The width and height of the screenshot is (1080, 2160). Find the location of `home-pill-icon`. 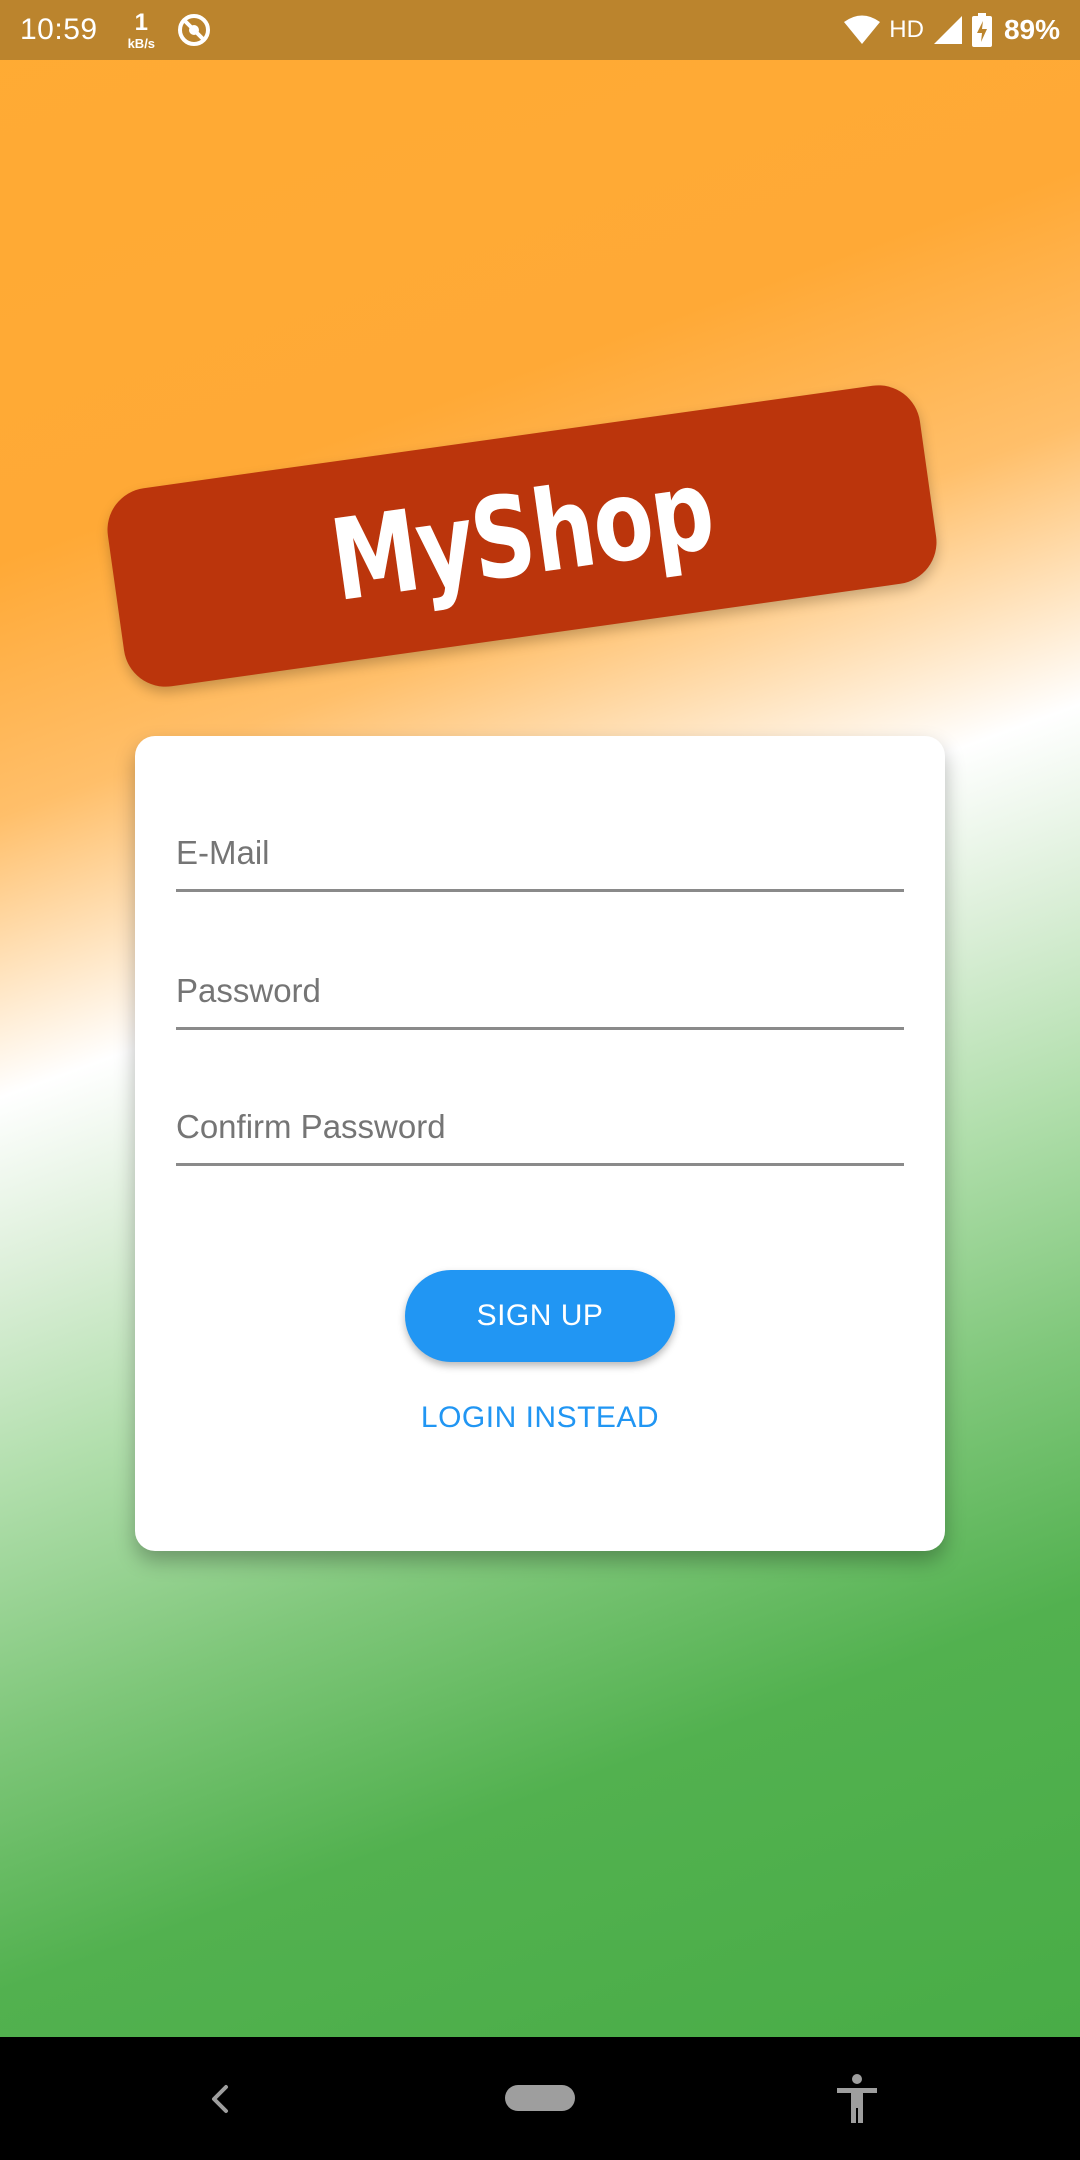

home-pill-icon is located at coordinates (540, 2098).